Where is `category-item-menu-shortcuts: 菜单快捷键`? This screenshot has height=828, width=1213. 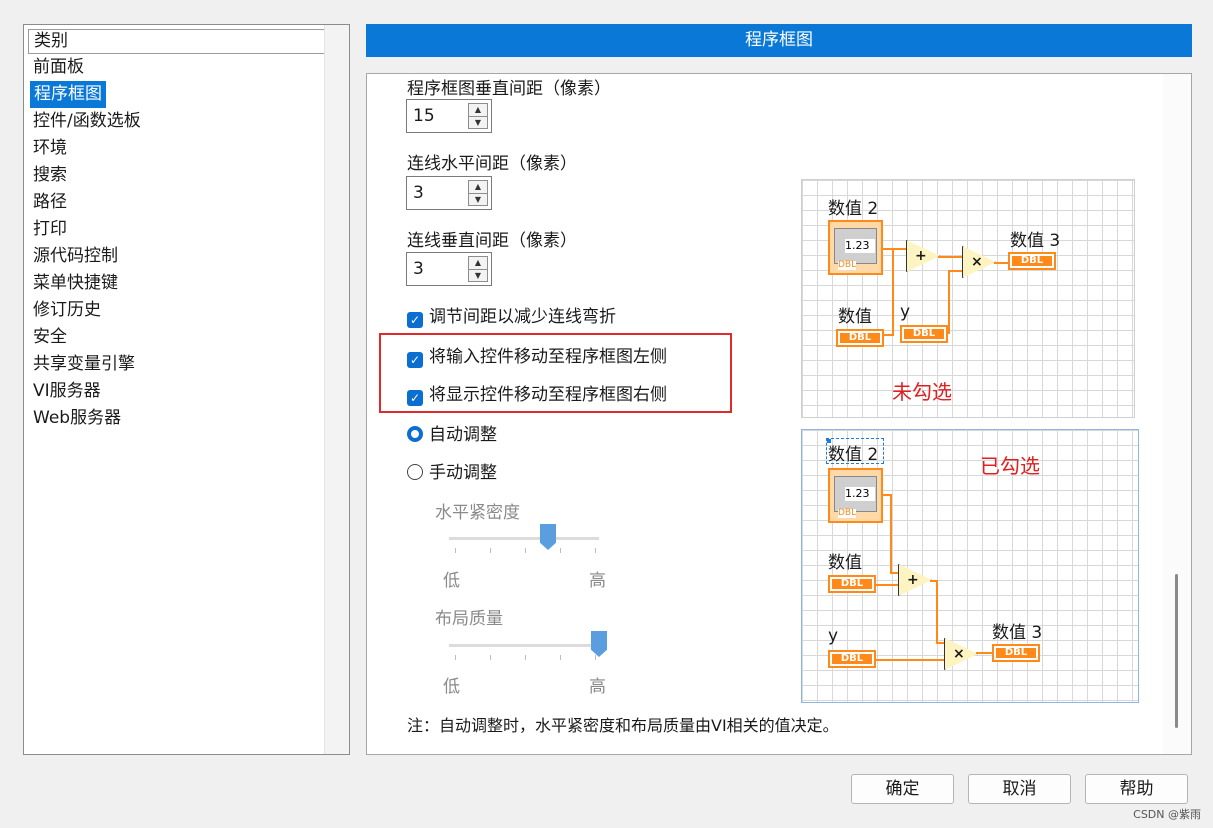
category-item-menu-shortcuts: 菜单快捷键 is located at coordinates (87, 283).